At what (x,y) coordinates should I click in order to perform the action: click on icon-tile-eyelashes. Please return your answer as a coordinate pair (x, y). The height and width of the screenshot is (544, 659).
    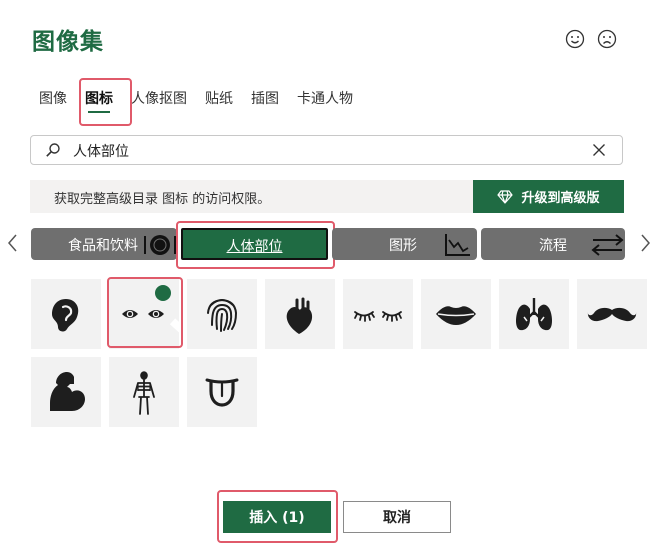
    Looking at the image, I should click on (378, 314).